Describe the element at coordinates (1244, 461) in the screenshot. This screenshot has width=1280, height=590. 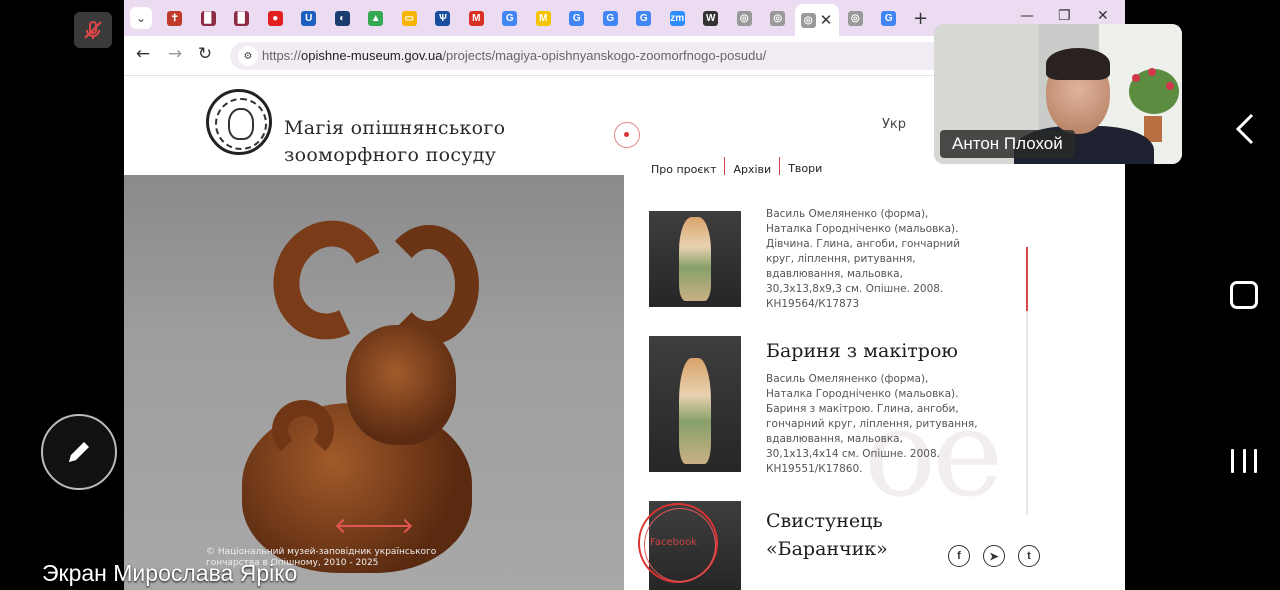
I see `recent-apps-nav-icon` at that location.